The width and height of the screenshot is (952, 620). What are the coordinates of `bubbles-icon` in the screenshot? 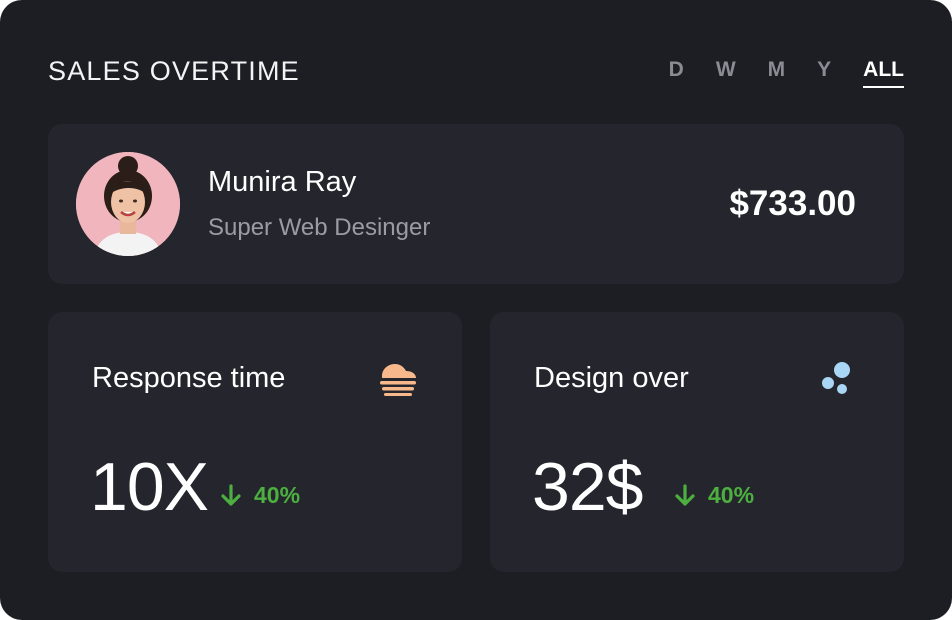 It's located at (840, 378).